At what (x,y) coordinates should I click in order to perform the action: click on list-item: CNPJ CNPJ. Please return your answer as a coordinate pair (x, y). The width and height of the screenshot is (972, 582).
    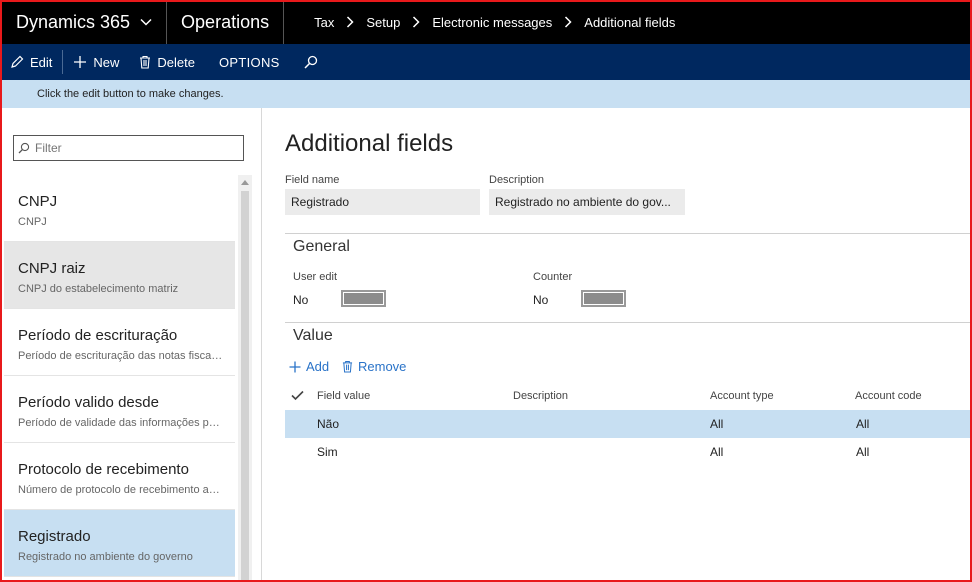
    Looking at the image, I should click on (119, 208).